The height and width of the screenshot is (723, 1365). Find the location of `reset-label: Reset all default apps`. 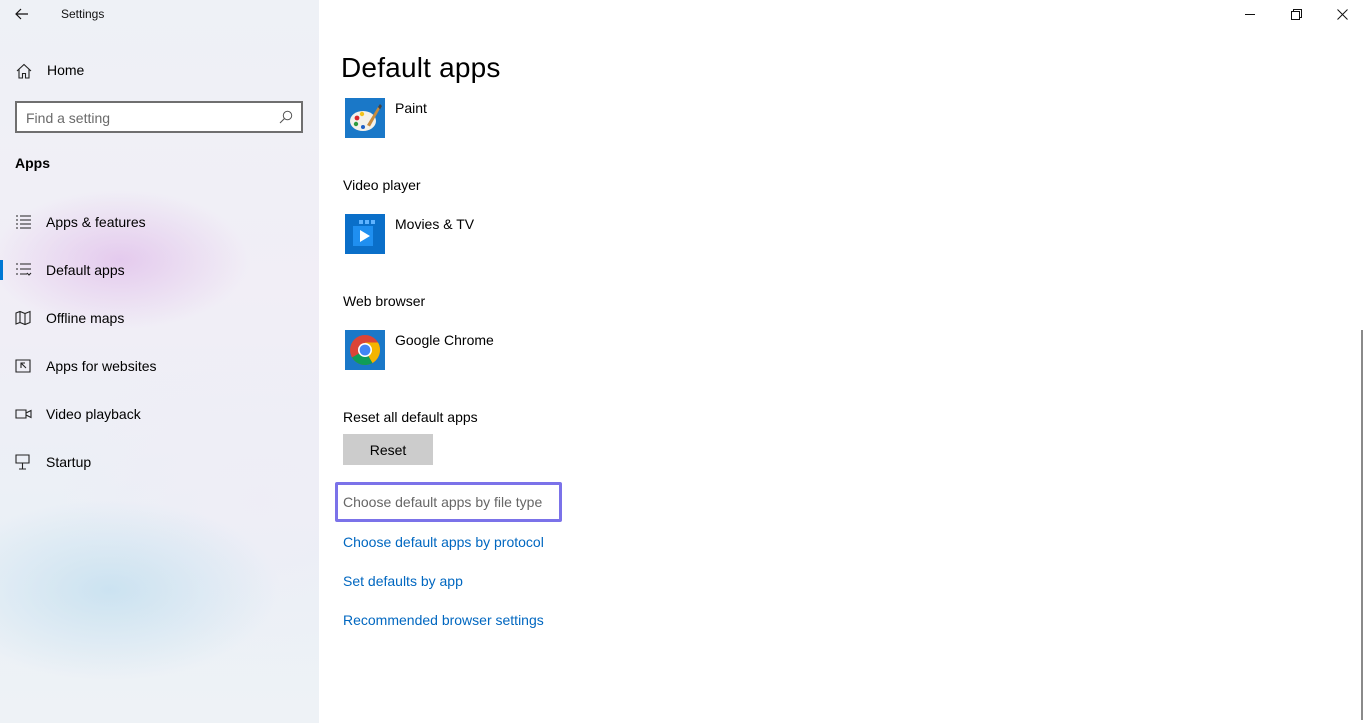

reset-label: Reset all default apps is located at coordinates (410, 417).